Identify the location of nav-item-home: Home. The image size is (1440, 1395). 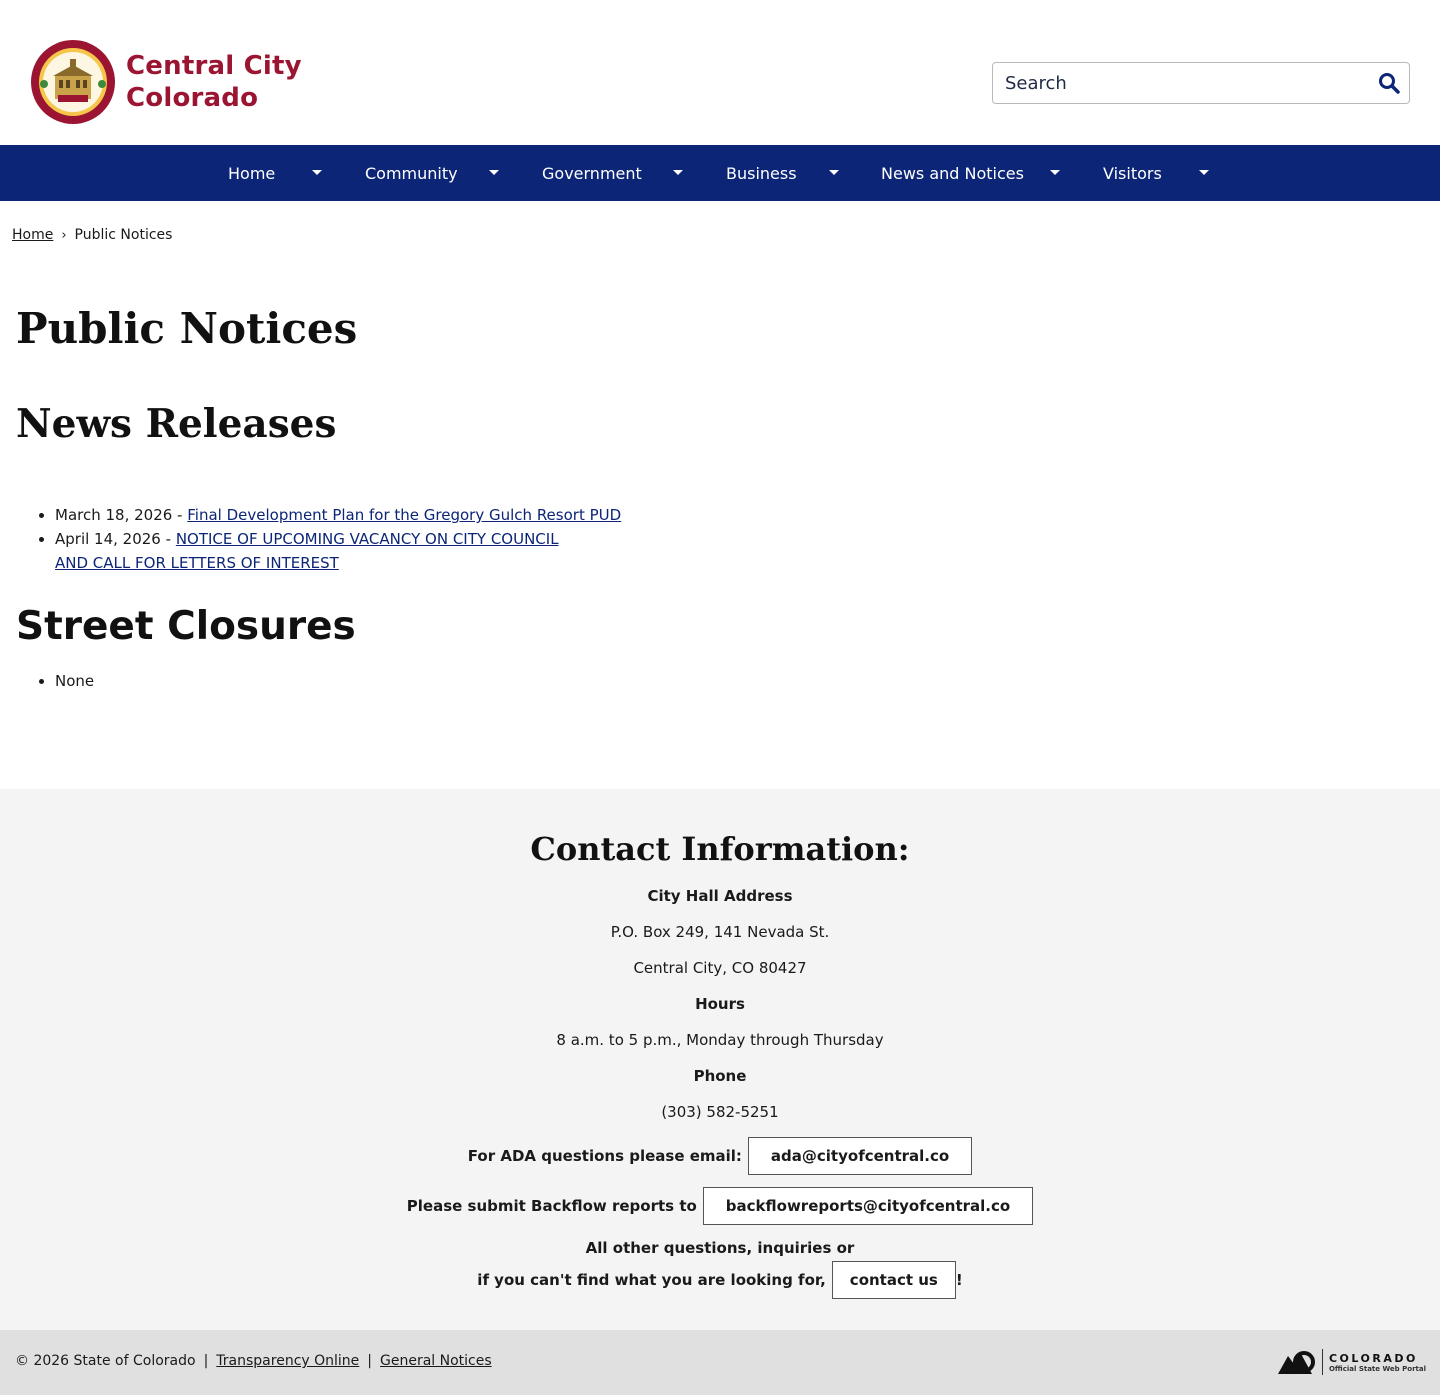
(251, 173).